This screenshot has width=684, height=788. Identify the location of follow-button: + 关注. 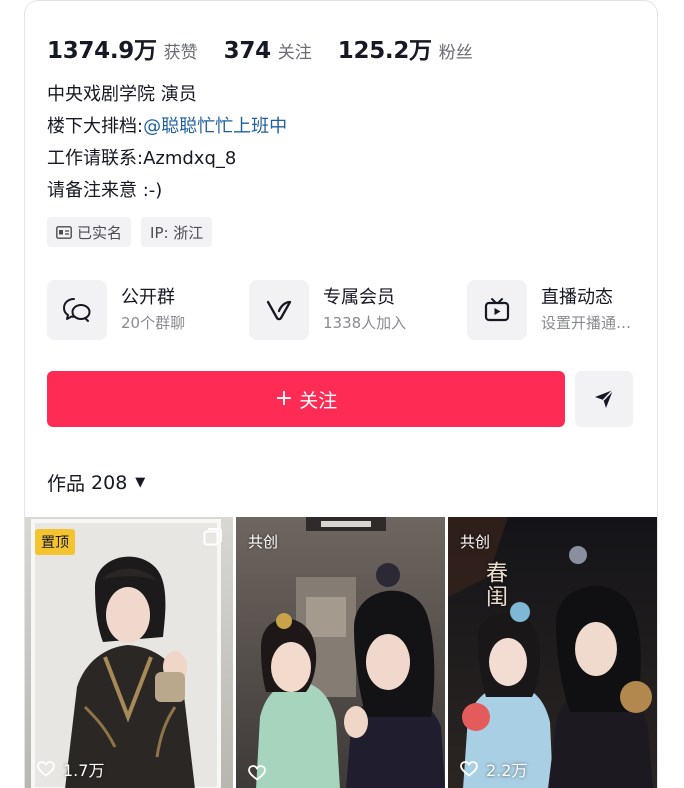
(306, 399).